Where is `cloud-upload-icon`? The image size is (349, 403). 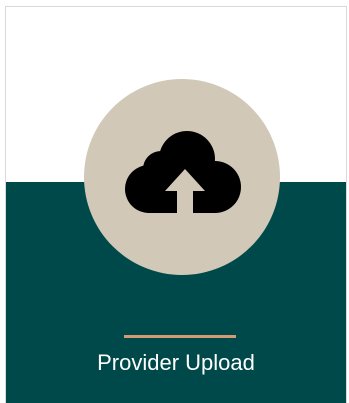 cloud-upload-icon is located at coordinates (183, 174).